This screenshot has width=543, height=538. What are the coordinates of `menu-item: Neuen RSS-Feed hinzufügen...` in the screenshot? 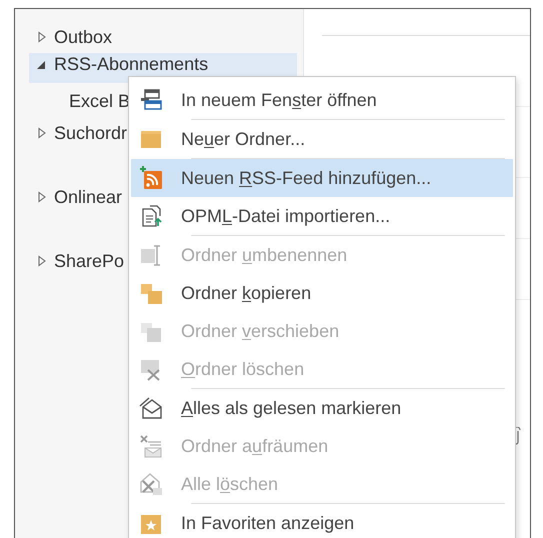 It's located at (322, 178).